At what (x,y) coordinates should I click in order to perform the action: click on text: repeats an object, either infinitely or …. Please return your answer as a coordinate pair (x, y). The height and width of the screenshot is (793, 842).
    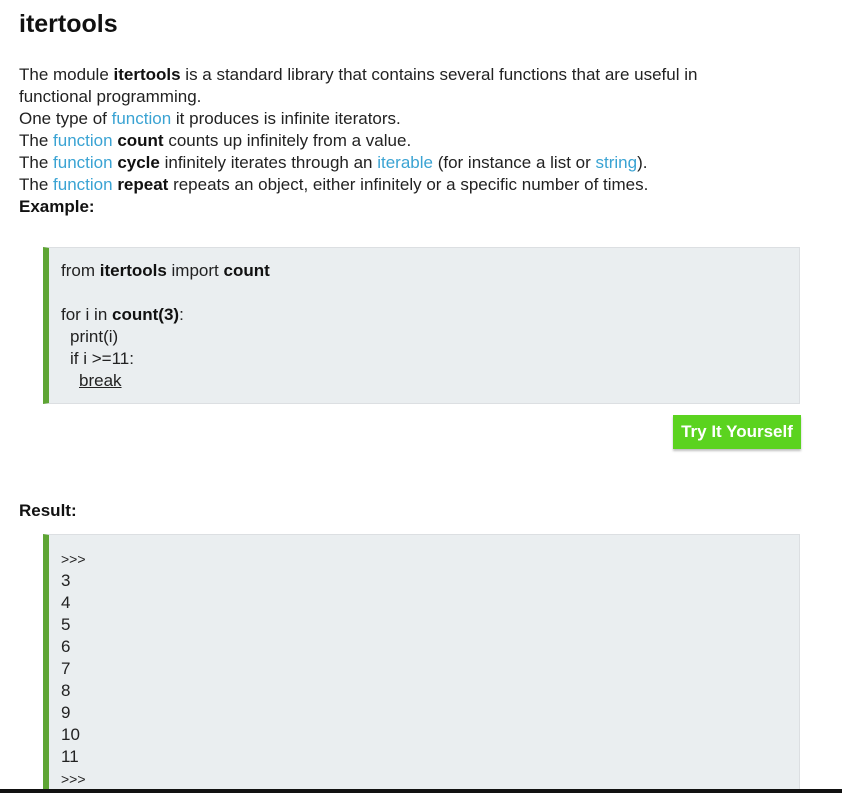
    Looking at the image, I should click on (408, 184).